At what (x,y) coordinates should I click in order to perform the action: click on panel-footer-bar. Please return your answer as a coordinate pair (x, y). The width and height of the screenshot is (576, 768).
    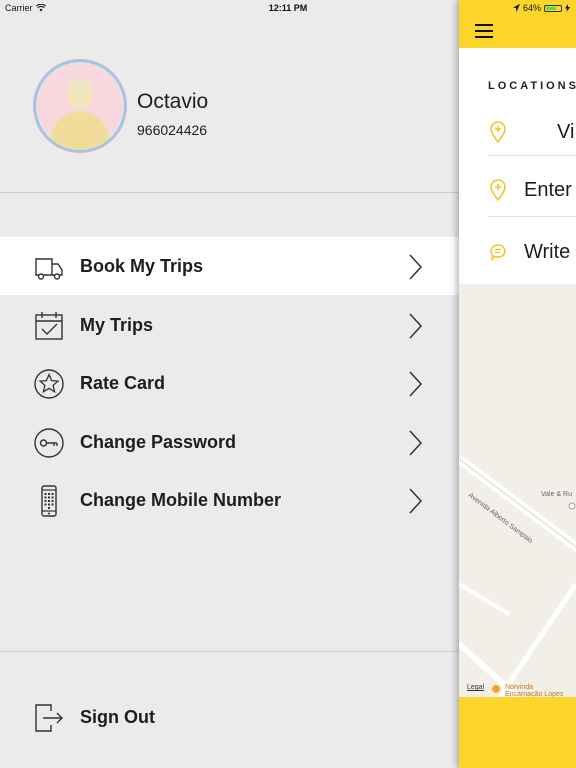
    Looking at the image, I should click on (517, 732).